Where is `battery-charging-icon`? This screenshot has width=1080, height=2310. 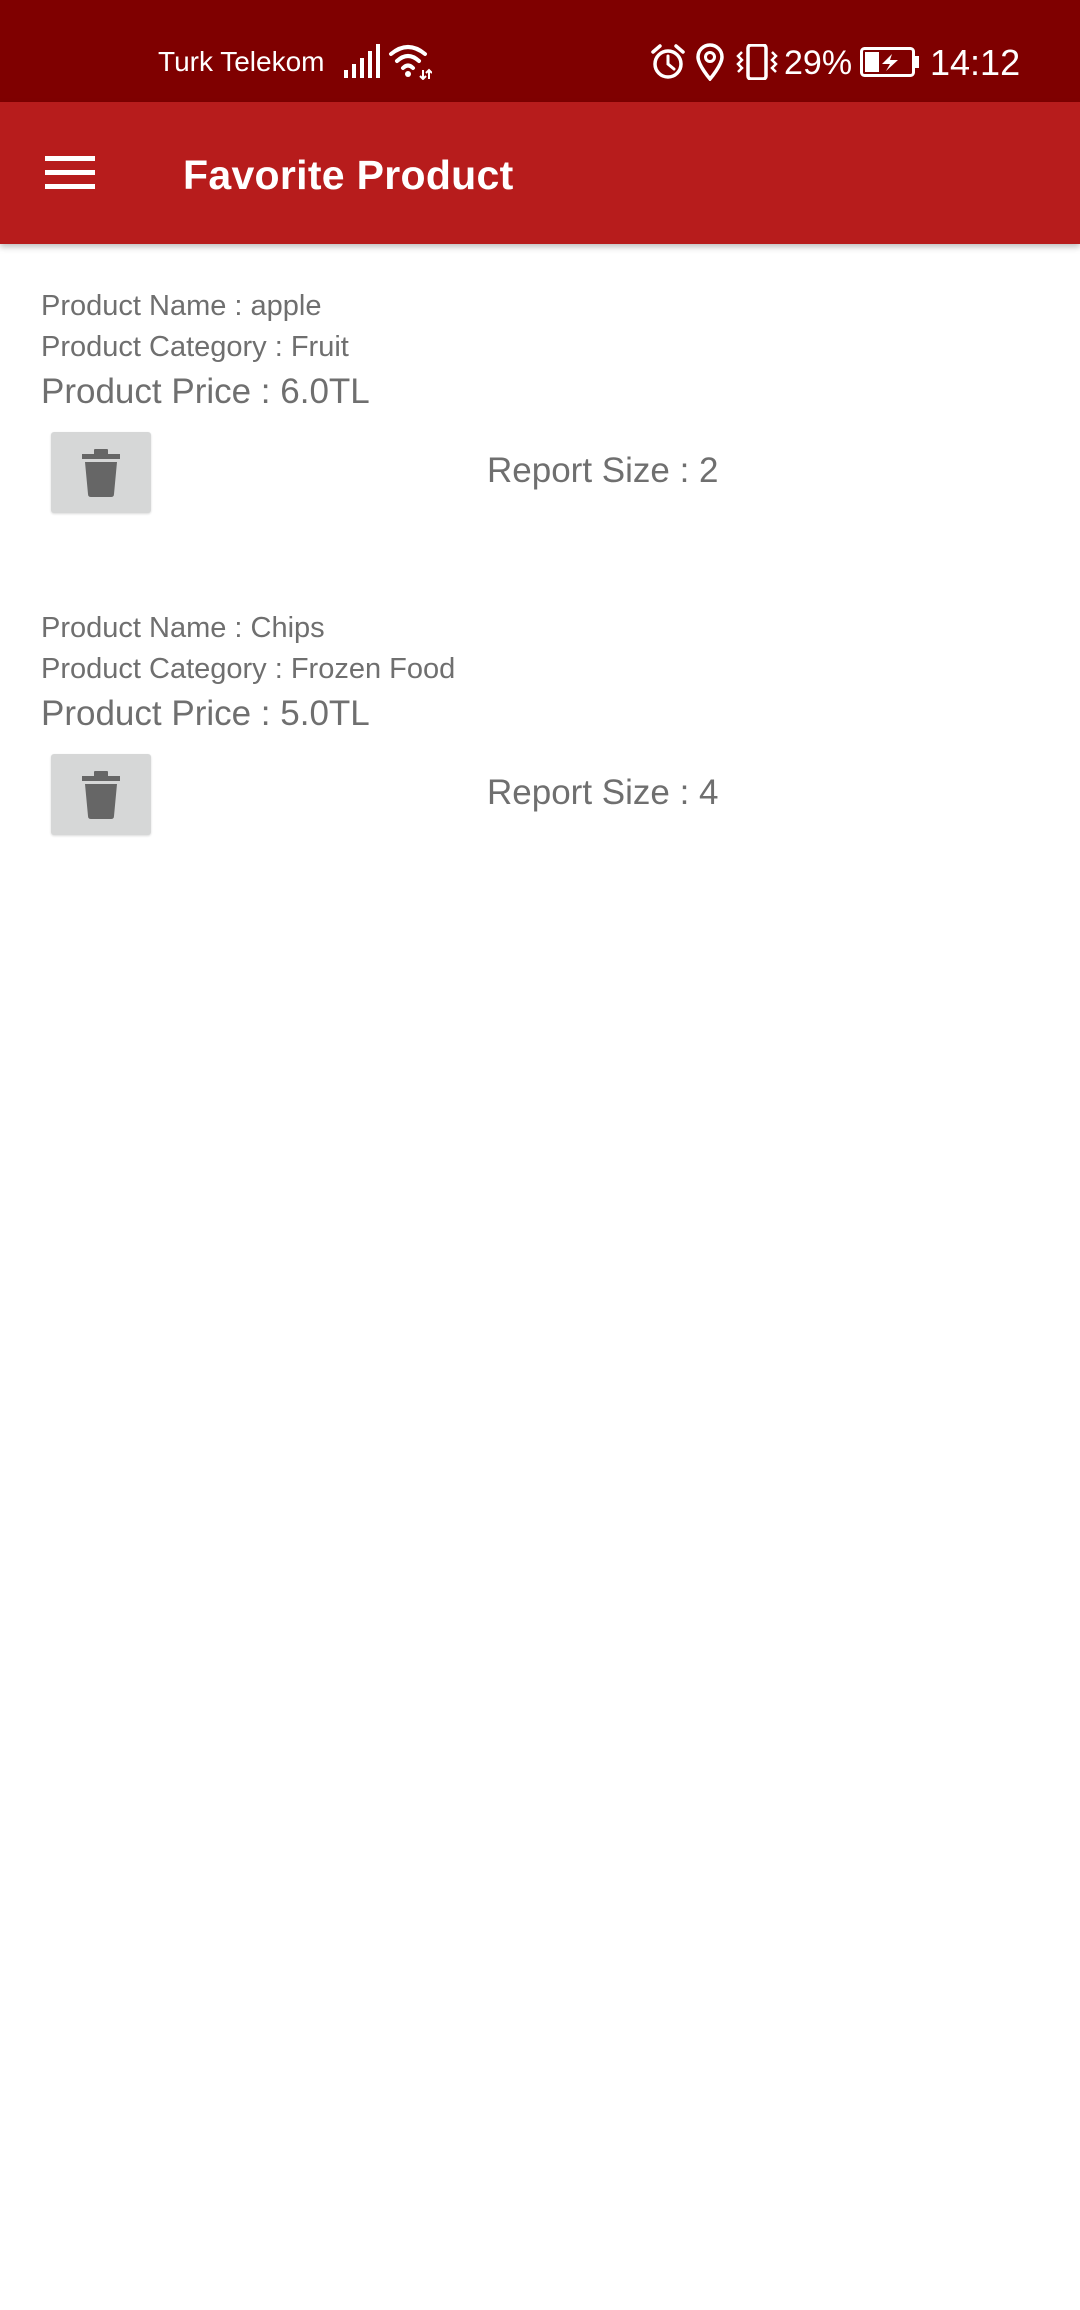
battery-charging-icon is located at coordinates (889, 62).